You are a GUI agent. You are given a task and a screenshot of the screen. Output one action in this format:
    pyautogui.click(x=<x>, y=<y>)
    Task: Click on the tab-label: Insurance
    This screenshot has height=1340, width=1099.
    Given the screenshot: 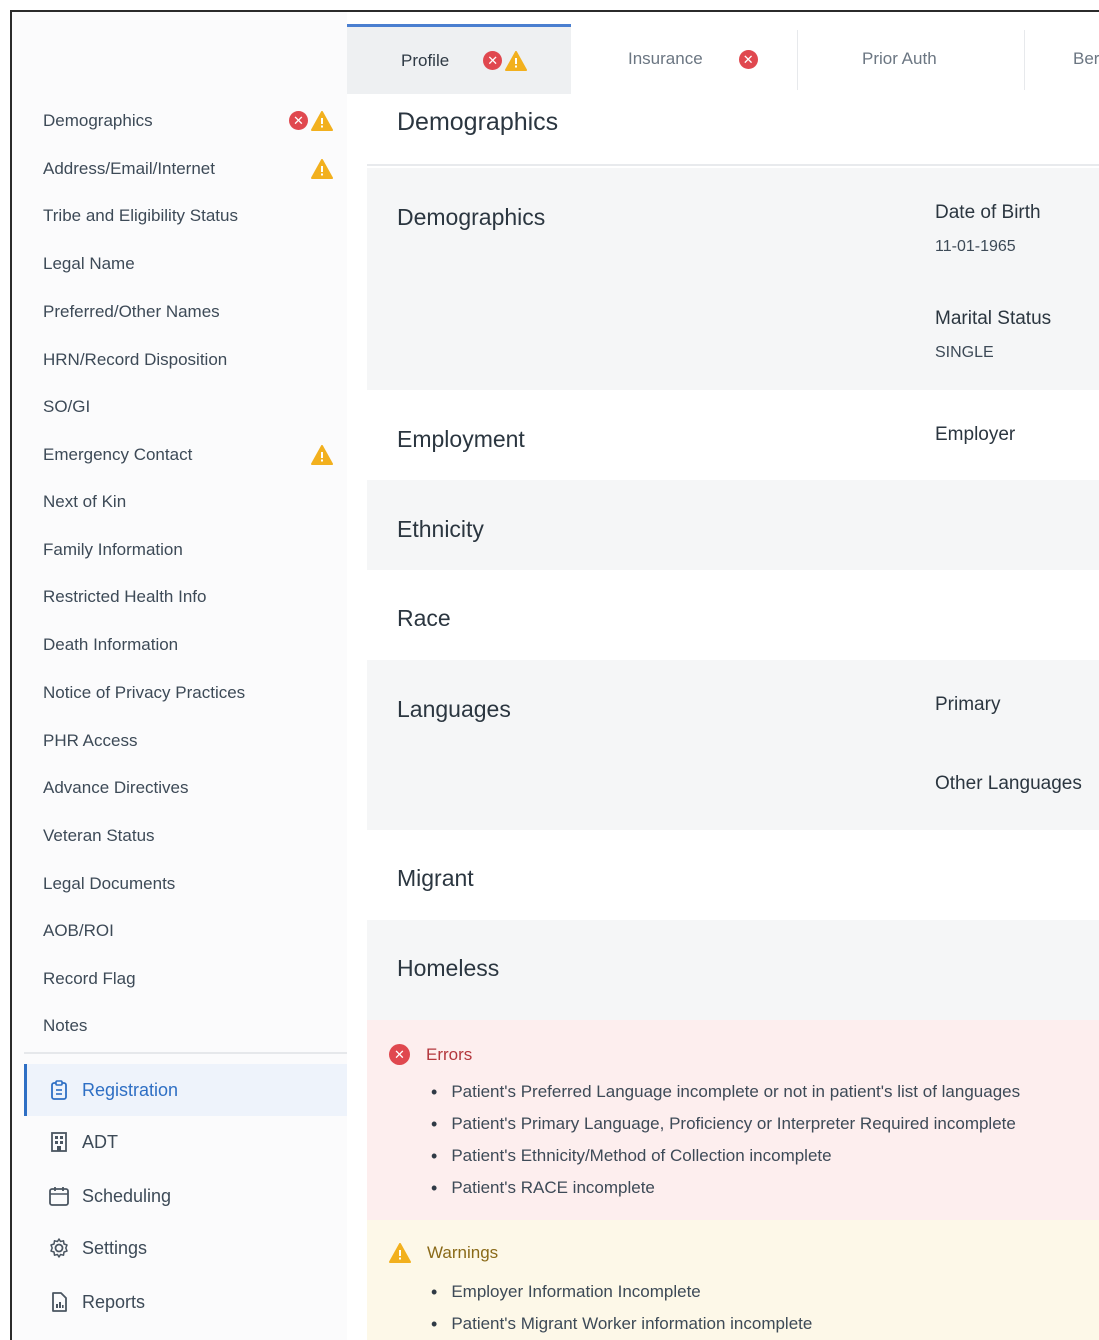 What is the action you would take?
    pyautogui.click(x=665, y=58)
    